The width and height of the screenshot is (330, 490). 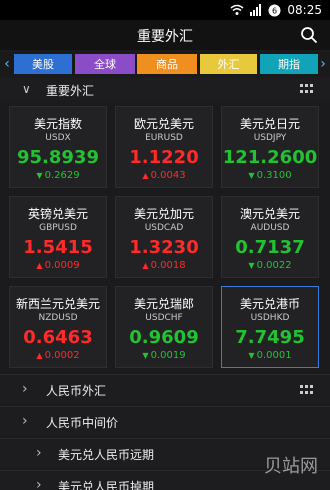 I want to click on currency-pair-name: 美元兑日元, so click(x=269, y=124).